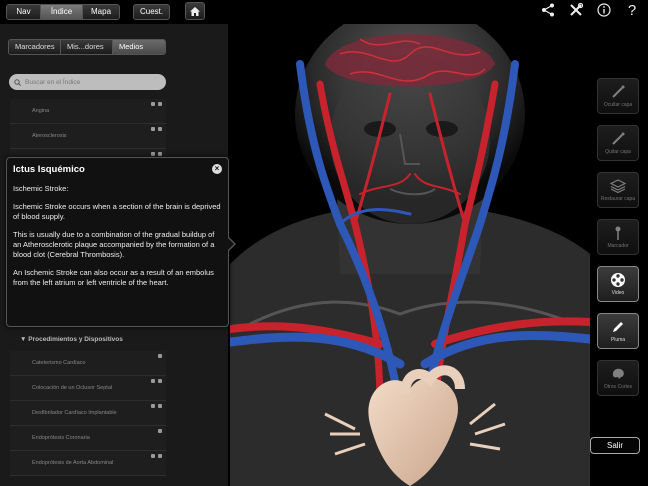 This screenshot has width=648, height=486. I want to click on list-item: Desfibrilador Cardíaco Implantable, so click(88, 413).